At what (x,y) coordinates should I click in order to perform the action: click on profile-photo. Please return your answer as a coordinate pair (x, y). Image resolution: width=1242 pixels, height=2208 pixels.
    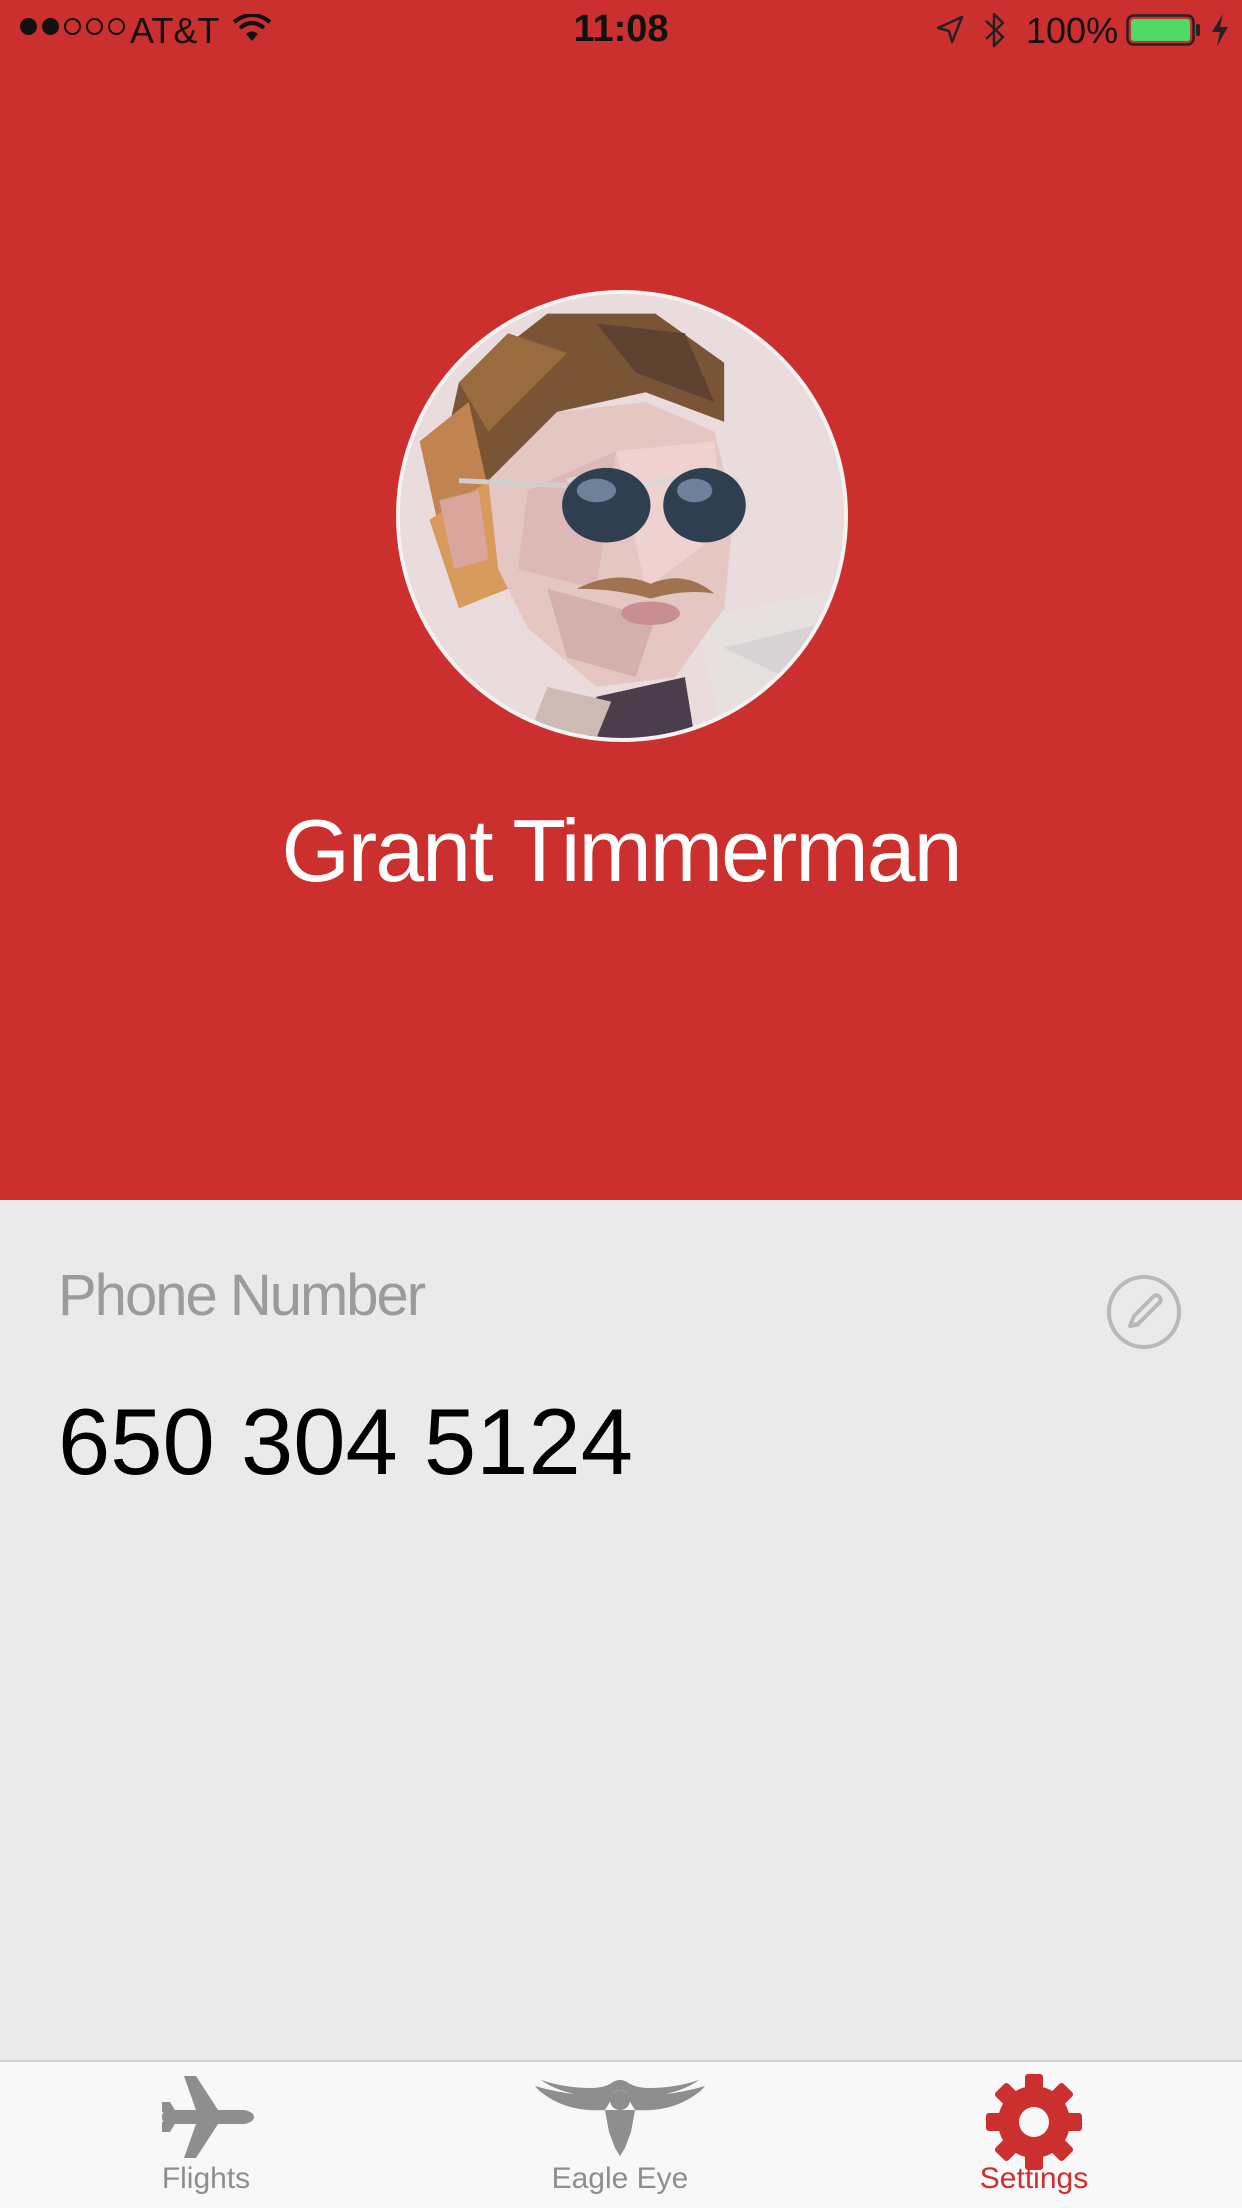
    Looking at the image, I should click on (622, 516).